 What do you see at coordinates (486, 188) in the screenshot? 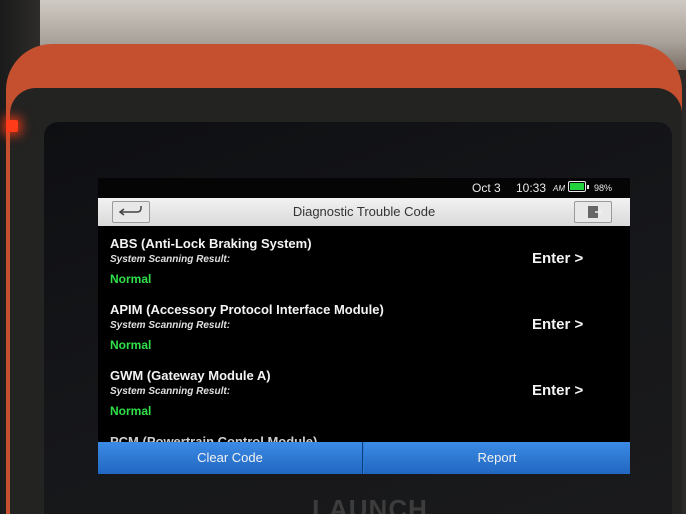
I see `status-date: Oct 3` at bounding box center [486, 188].